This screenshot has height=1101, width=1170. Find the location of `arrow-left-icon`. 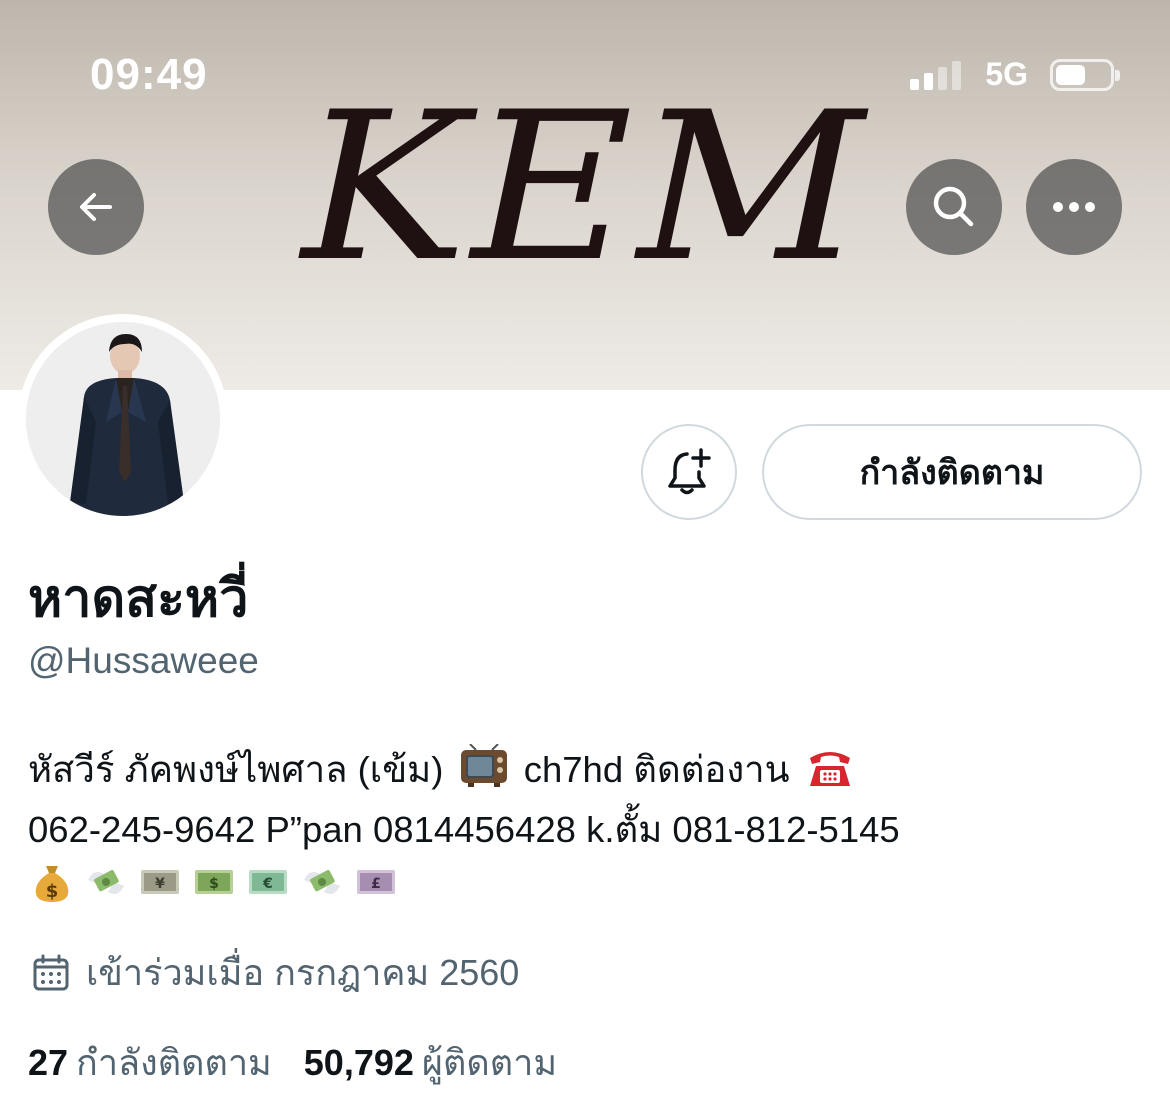

arrow-left-icon is located at coordinates (96, 207).